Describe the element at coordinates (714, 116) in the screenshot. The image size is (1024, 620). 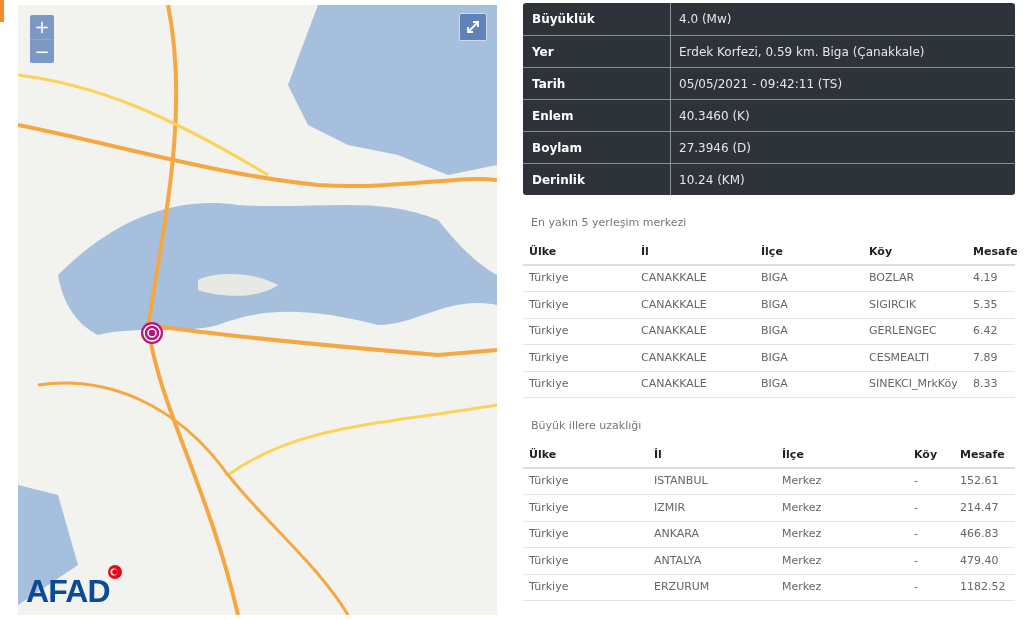
I see `field-value: 40.3460 (K)` at that location.